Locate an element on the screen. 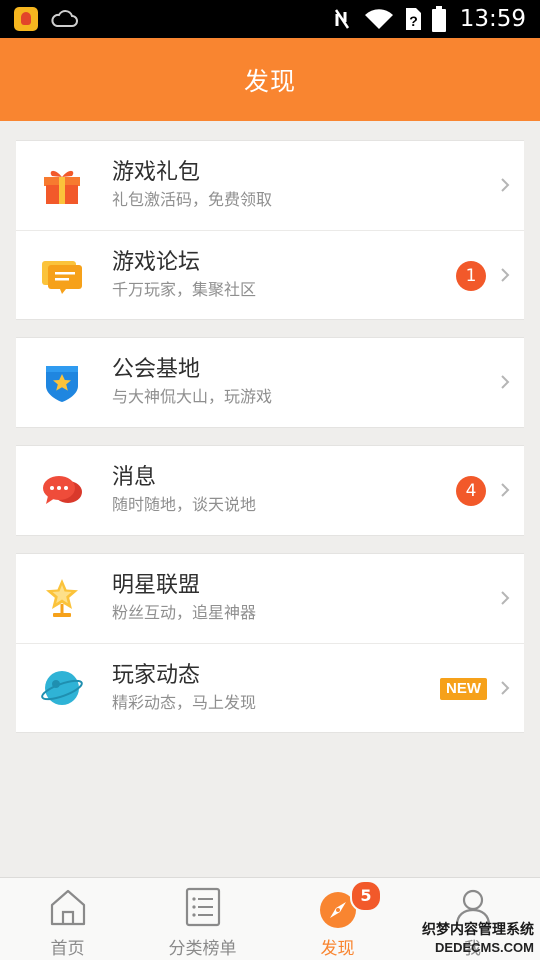 This screenshot has height=960, width=540. list-item-star-league: 明星联盟 粉丝互动，追星神器 is located at coordinates (270, 598).